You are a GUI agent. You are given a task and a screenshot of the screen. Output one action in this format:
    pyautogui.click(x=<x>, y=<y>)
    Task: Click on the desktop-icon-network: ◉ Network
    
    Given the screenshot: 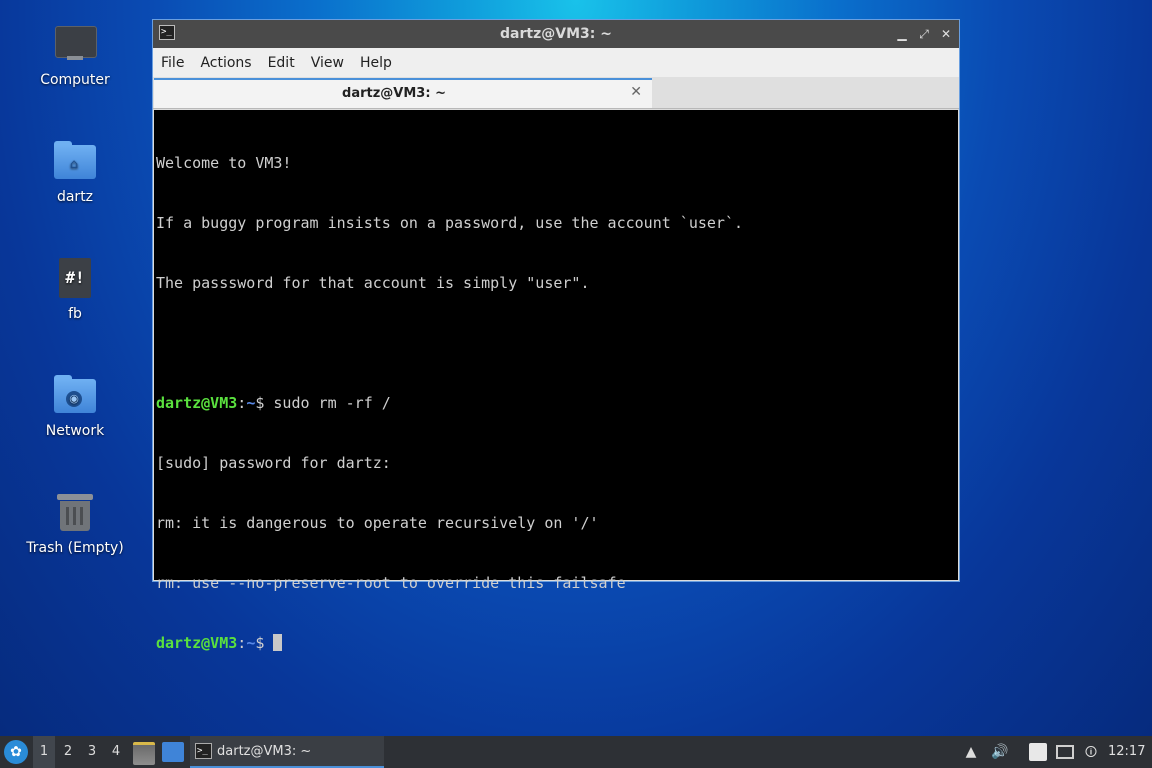 What is the action you would take?
    pyautogui.click(x=75, y=406)
    